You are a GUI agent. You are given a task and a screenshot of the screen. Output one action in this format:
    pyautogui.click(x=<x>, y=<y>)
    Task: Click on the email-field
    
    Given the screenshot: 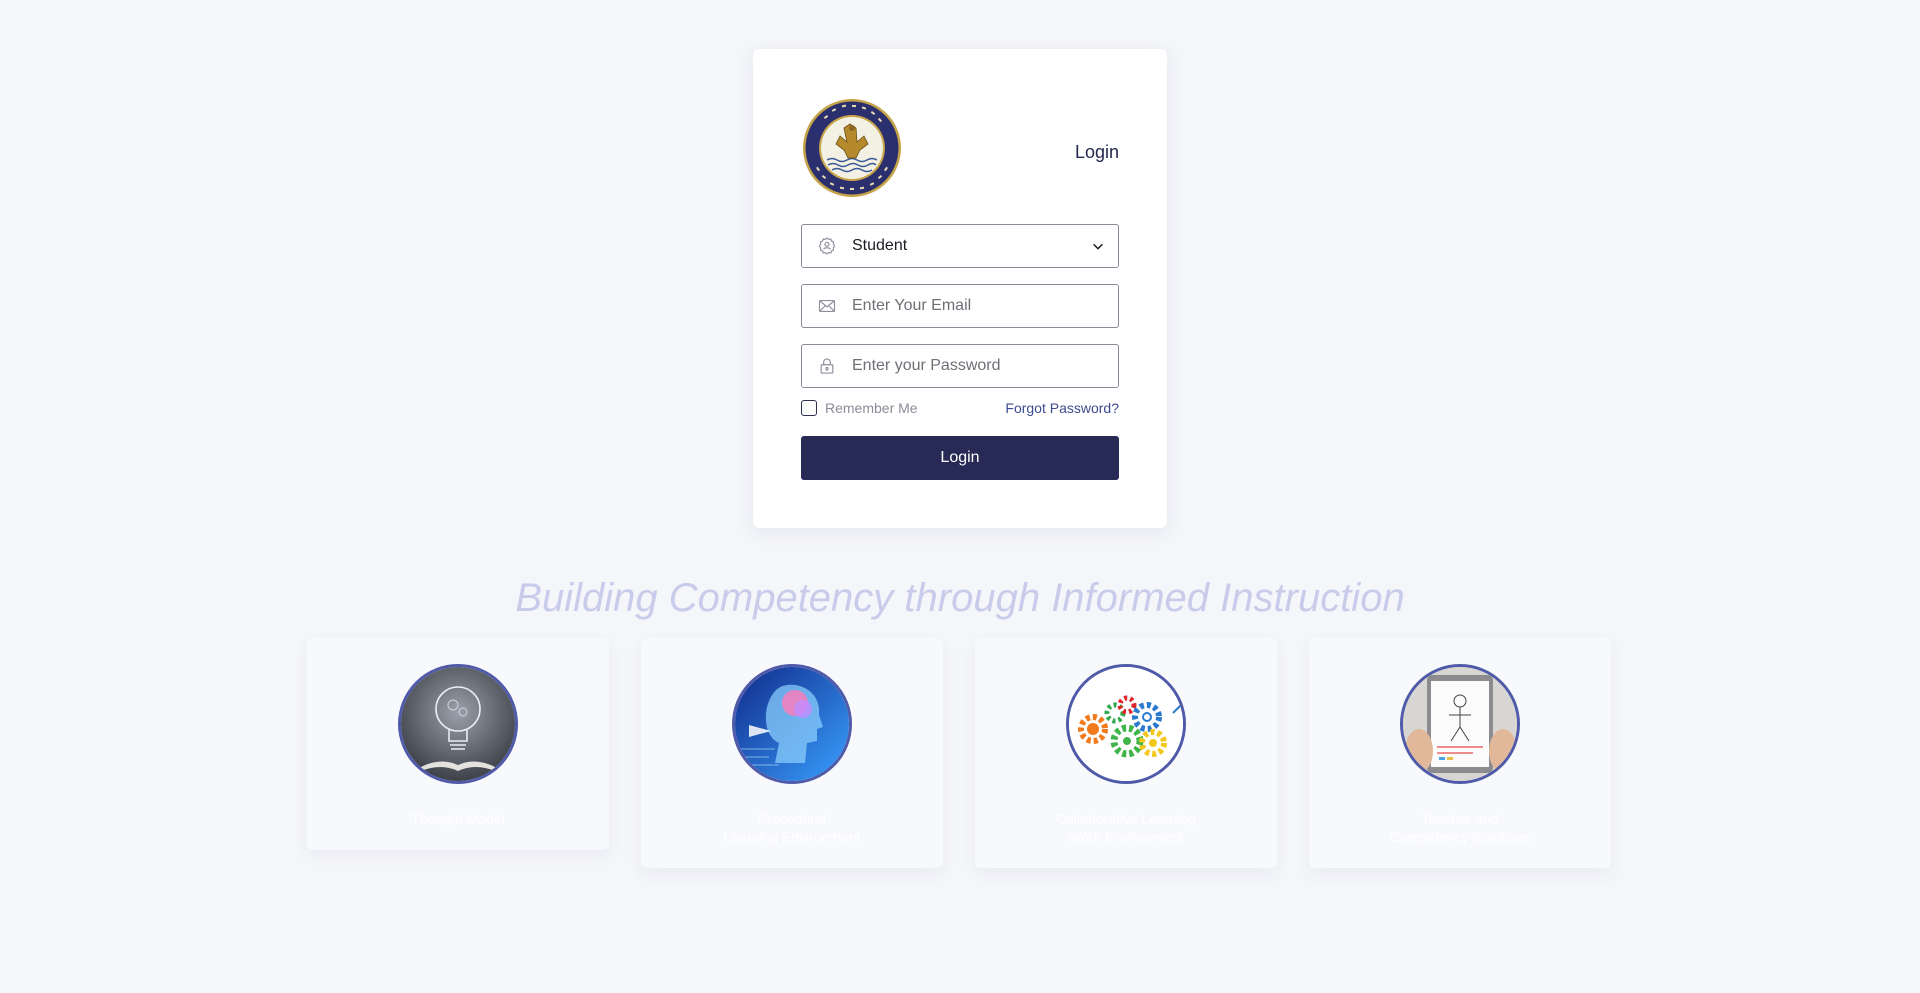 What is the action you would take?
    pyautogui.click(x=960, y=306)
    